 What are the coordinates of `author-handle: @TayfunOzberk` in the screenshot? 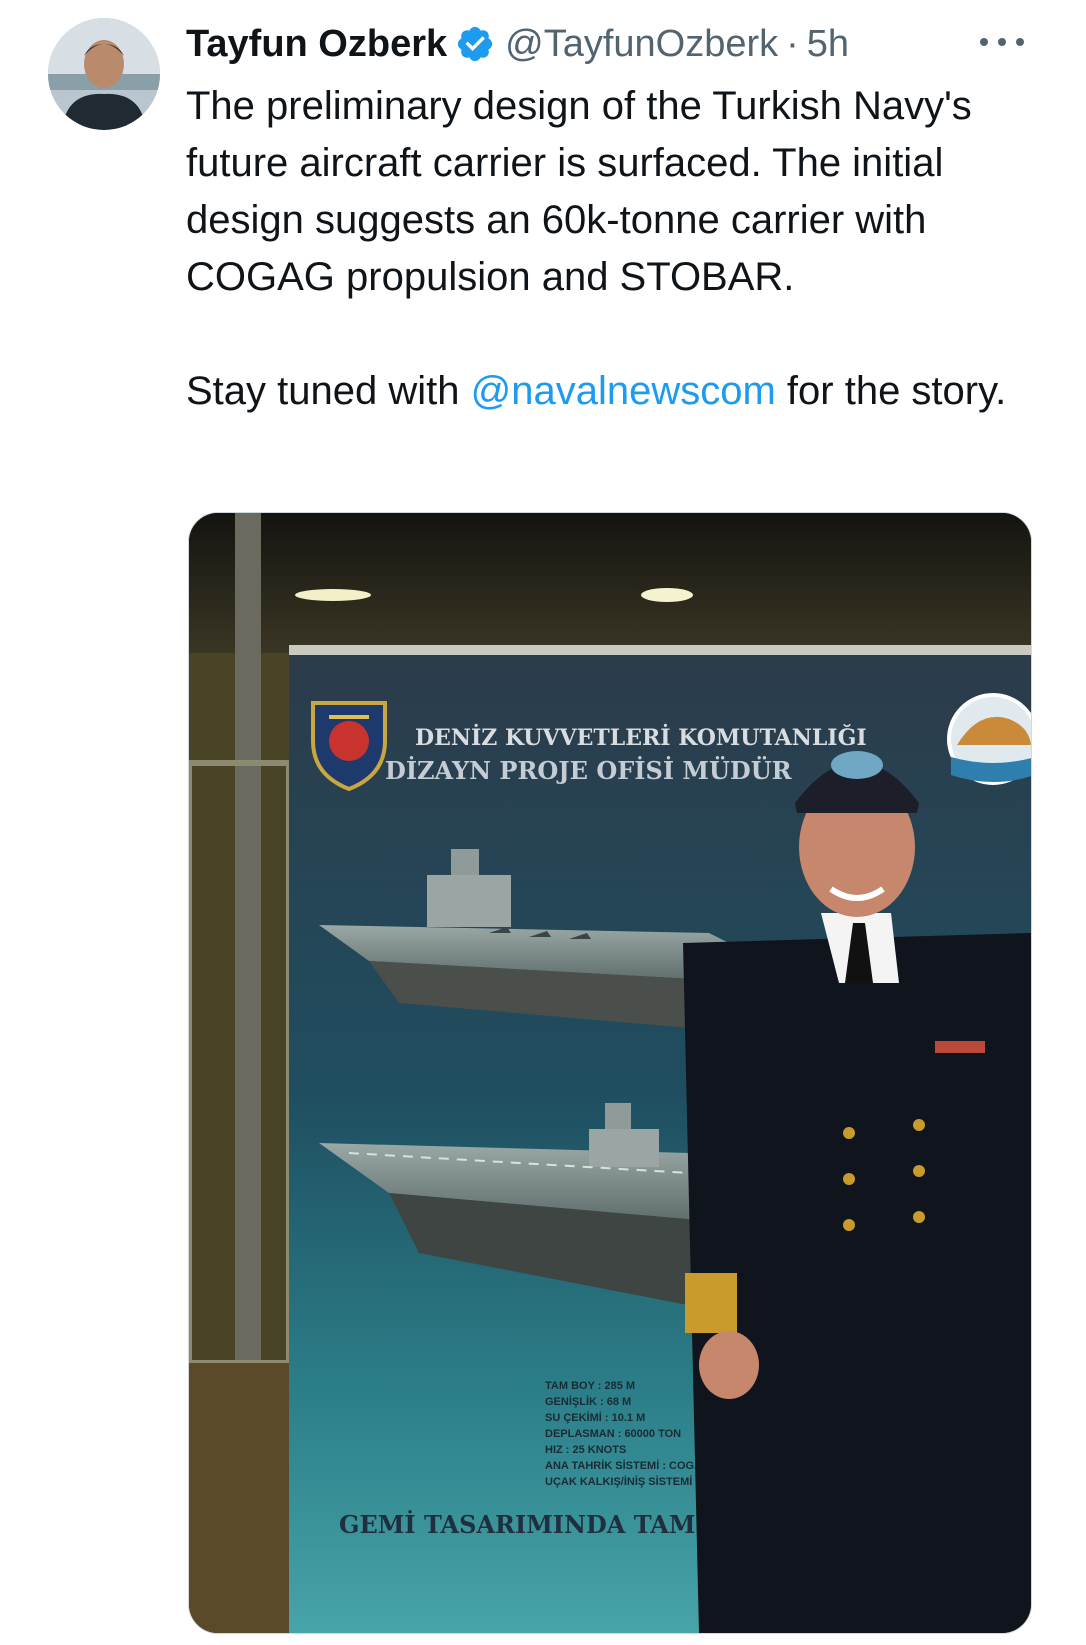 It's located at (641, 44).